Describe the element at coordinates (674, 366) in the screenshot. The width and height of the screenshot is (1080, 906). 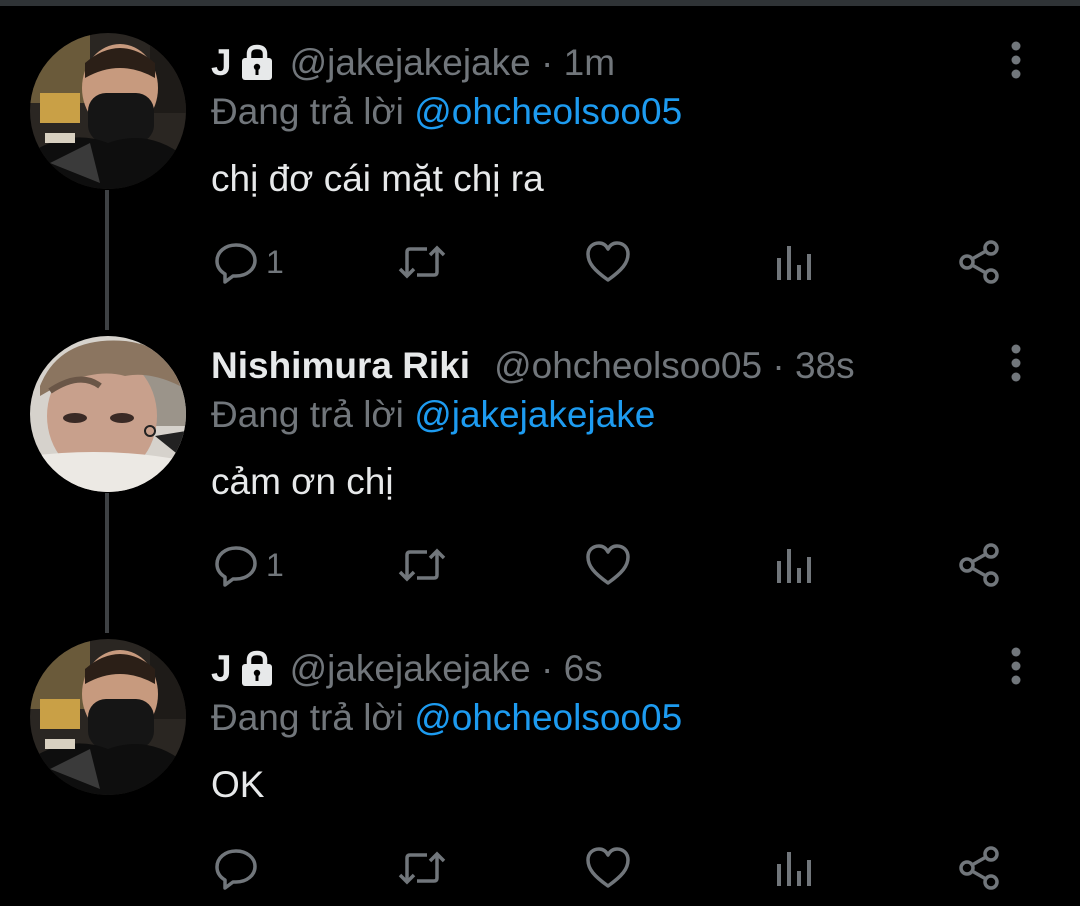
I see `handle-and-time: @ohcheolsoo05 · 38s` at that location.